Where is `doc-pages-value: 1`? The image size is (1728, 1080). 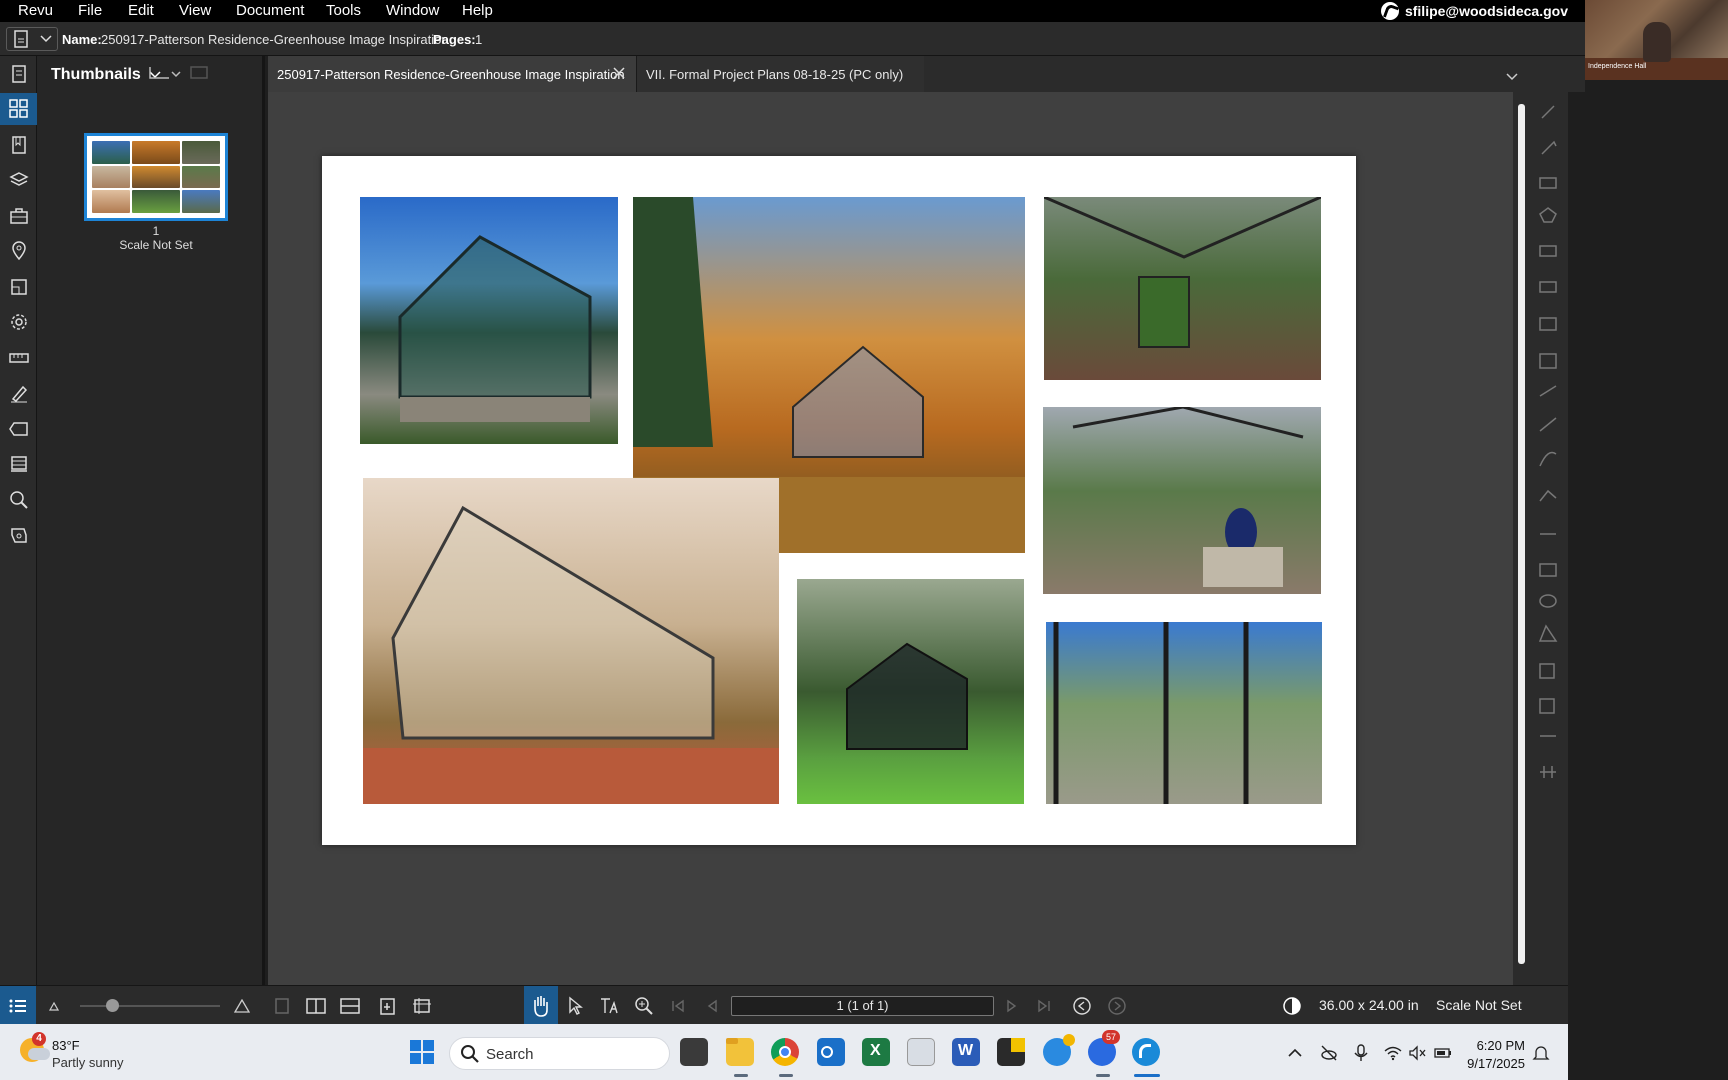
doc-pages-value: 1 is located at coordinates (479, 39).